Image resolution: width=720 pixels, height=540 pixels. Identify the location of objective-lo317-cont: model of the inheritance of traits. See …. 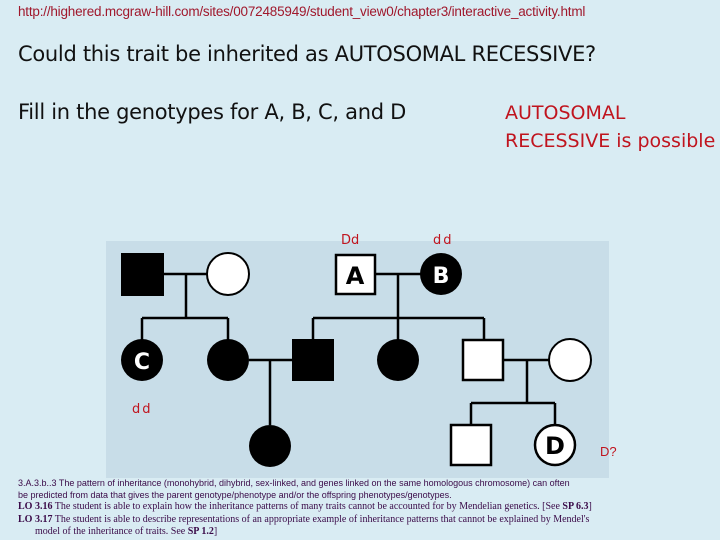
(363, 532).